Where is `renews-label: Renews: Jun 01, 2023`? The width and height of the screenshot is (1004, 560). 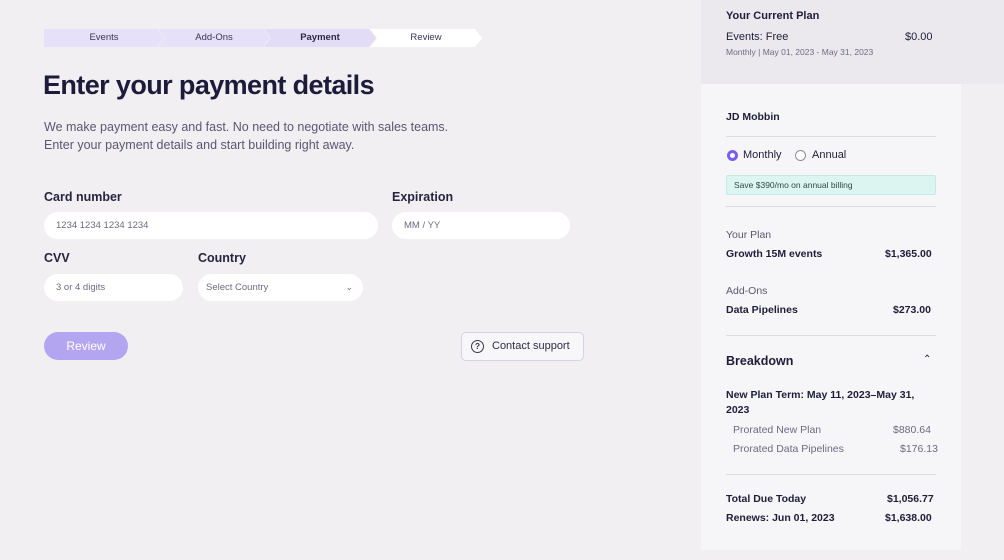
renews-label: Renews: Jun 01, 2023 is located at coordinates (780, 518).